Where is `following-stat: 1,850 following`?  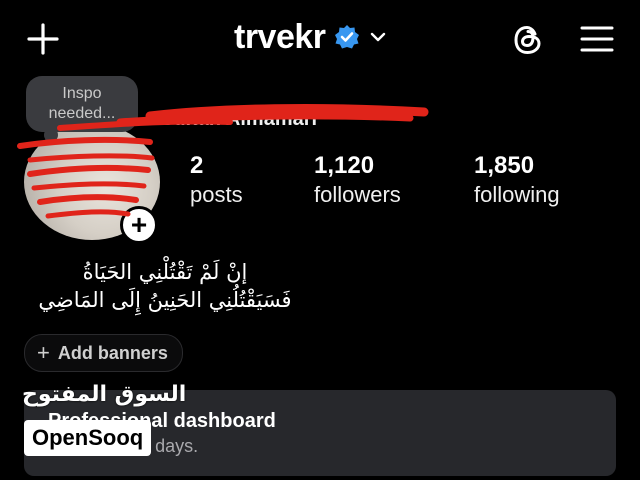
following-stat: 1,850 following is located at coordinates (517, 181).